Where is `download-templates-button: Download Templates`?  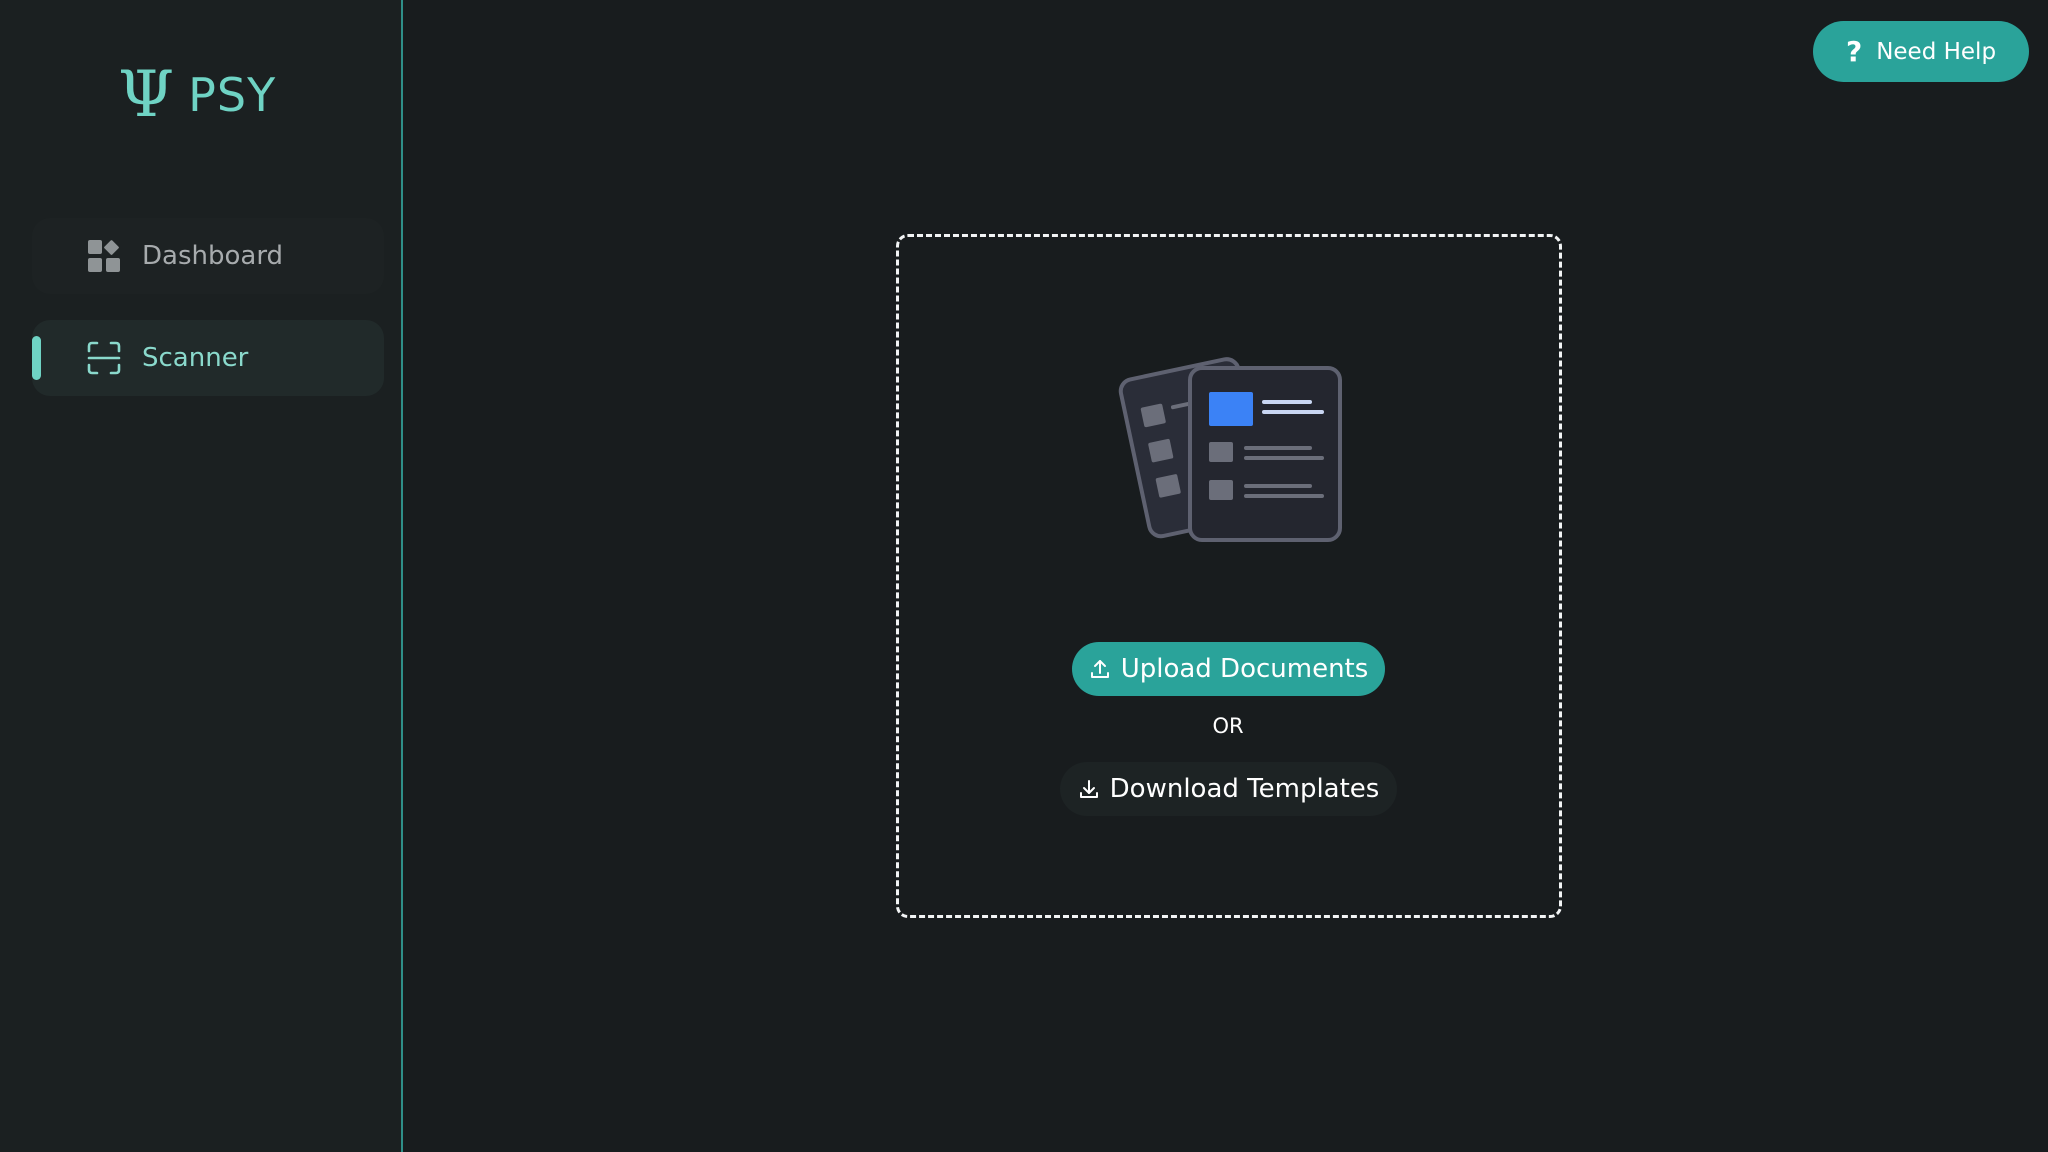 download-templates-button: Download Templates is located at coordinates (1228, 789).